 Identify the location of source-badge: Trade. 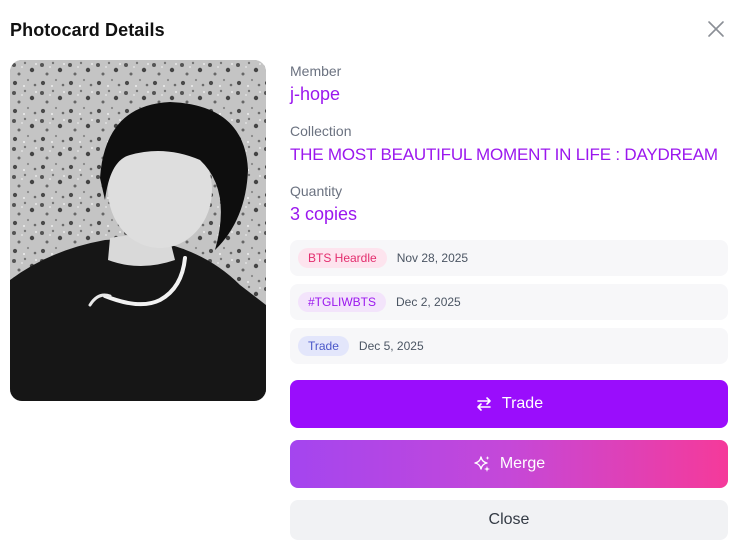
(323, 346).